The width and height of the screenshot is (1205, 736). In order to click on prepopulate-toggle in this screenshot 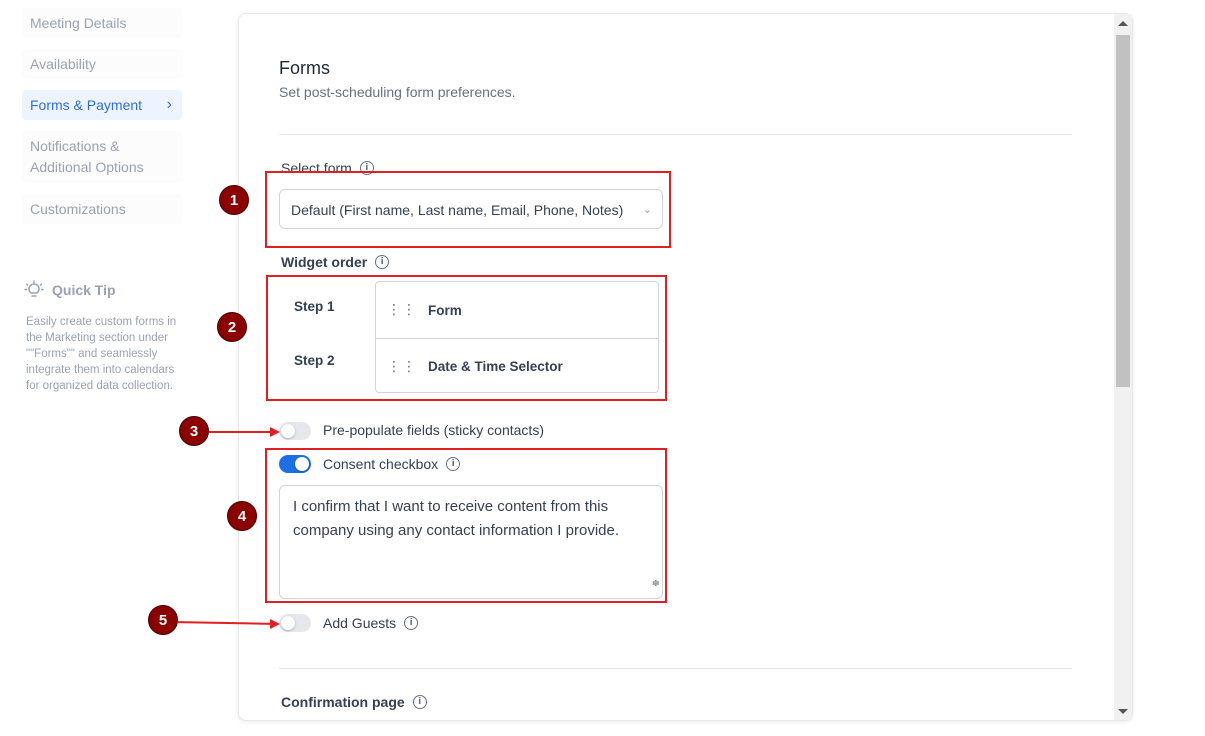, I will do `click(295, 431)`.